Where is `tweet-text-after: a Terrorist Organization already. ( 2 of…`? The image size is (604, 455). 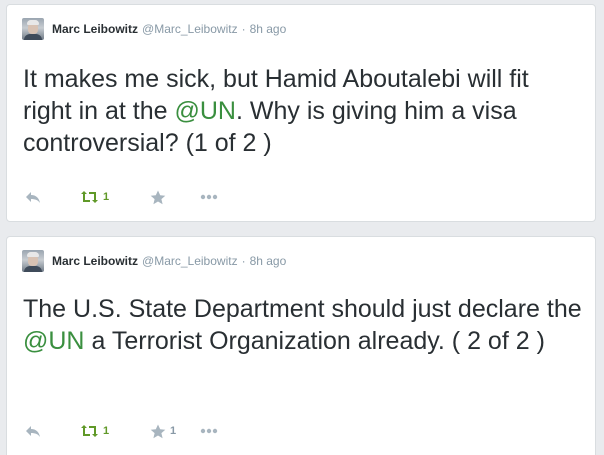
tweet-text-after: a Terrorist Organization already. ( 2 of… is located at coordinates (314, 341).